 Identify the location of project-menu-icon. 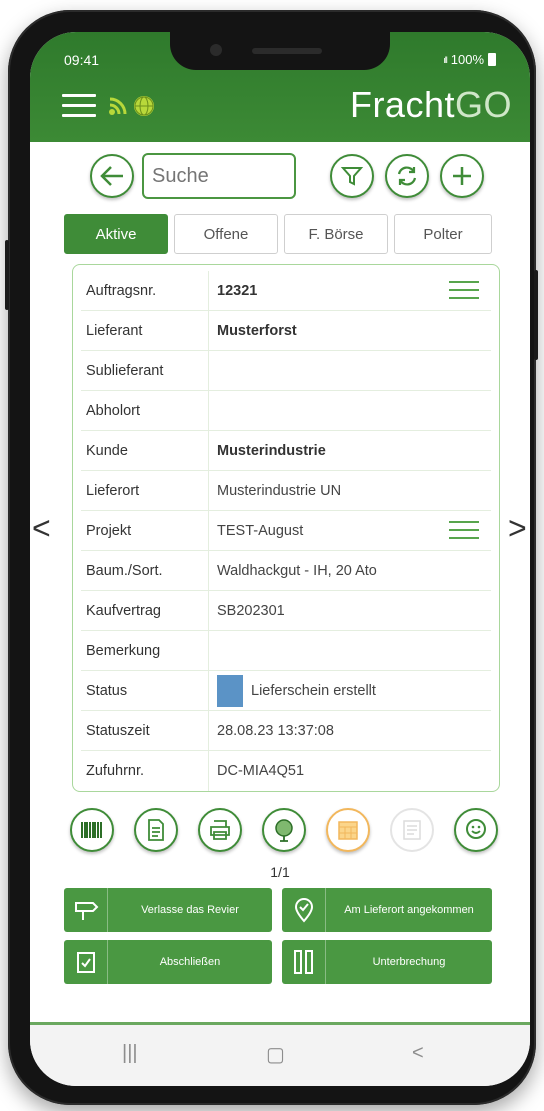
(464, 531).